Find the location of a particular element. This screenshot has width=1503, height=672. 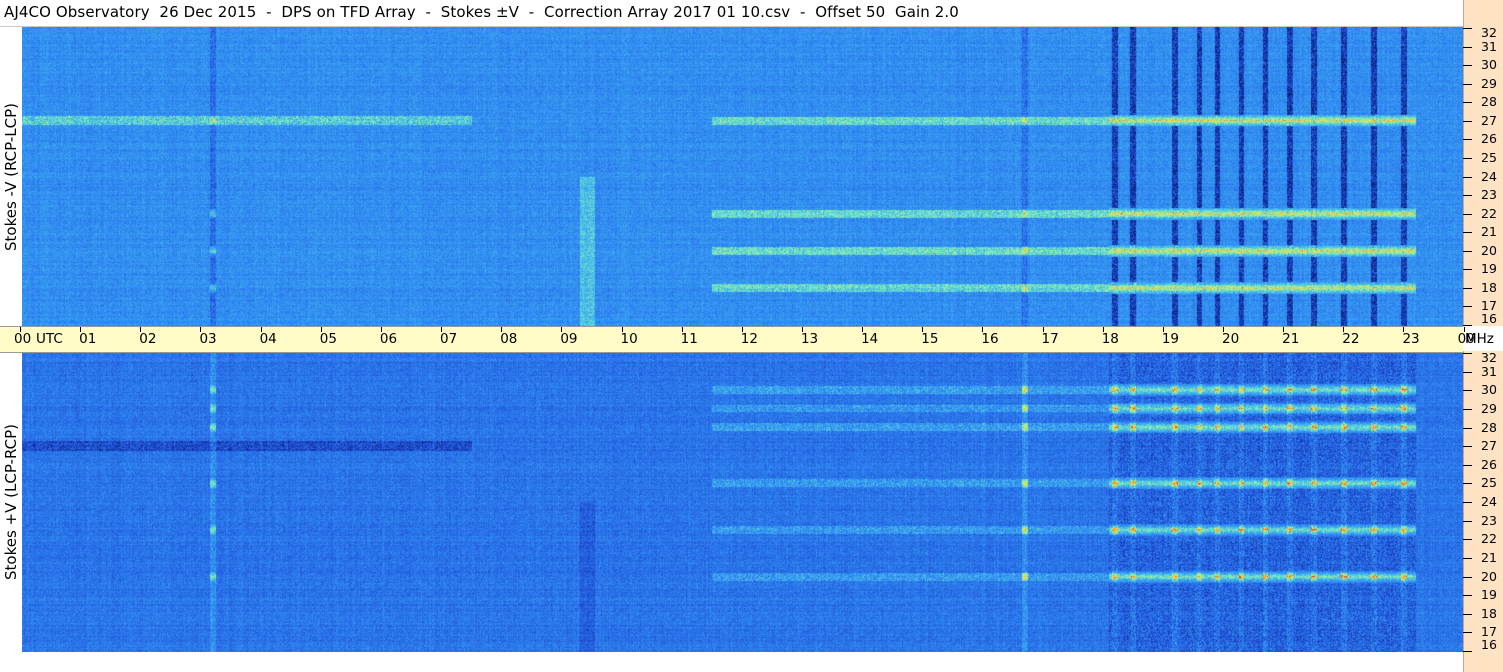

time-tick-label: 04 is located at coordinates (268, 339).